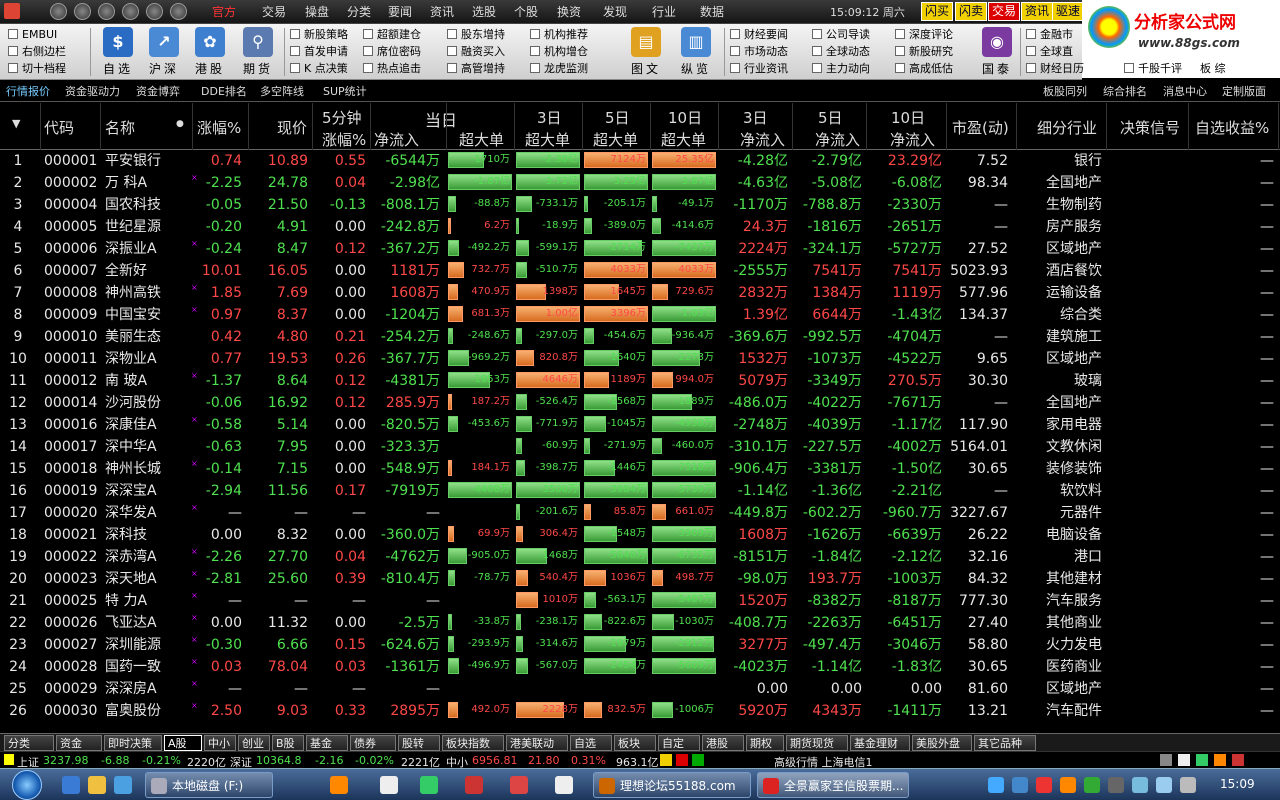  What do you see at coordinates (130, 11) in the screenshot?
I see `nav-home-icon` at bounding box center [130, 11].